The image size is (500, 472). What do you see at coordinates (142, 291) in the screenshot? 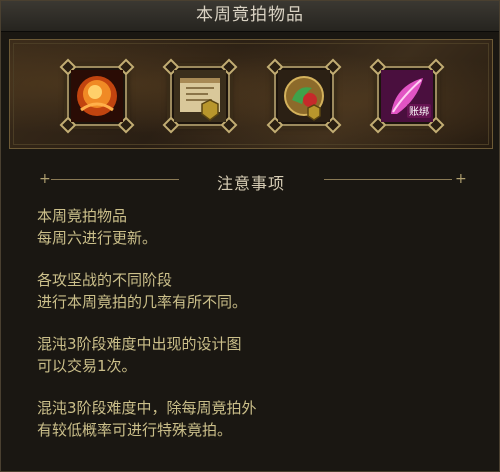
I see `note-paragraph: 各攻坚战的不同阶段 进行本周竟拍的几率有所不同。` at bounding box center [142, 291].